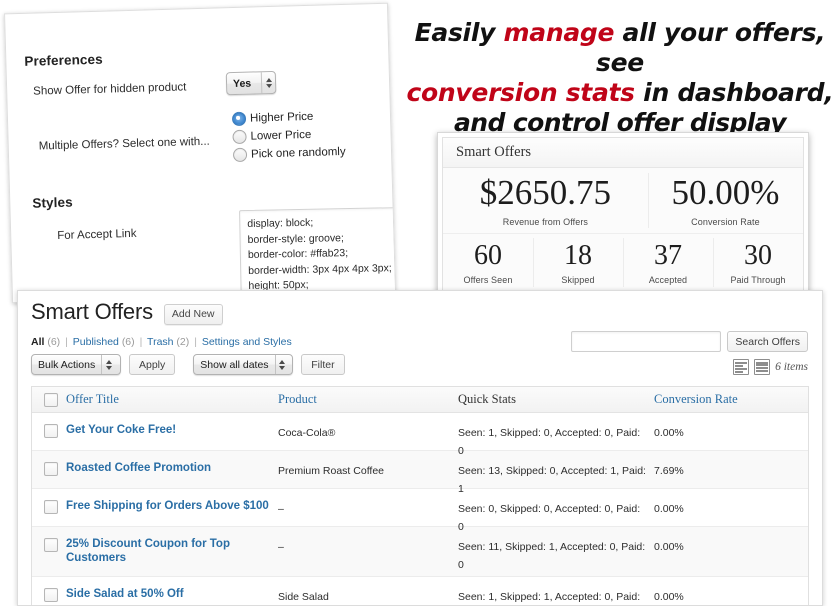 The width and height of the screenshot is (840, 606). What do you see at coordinates (711, 47) in the screenshot?
I see `headline-text-2: all your offers, see` at bounding box center [711, 47].